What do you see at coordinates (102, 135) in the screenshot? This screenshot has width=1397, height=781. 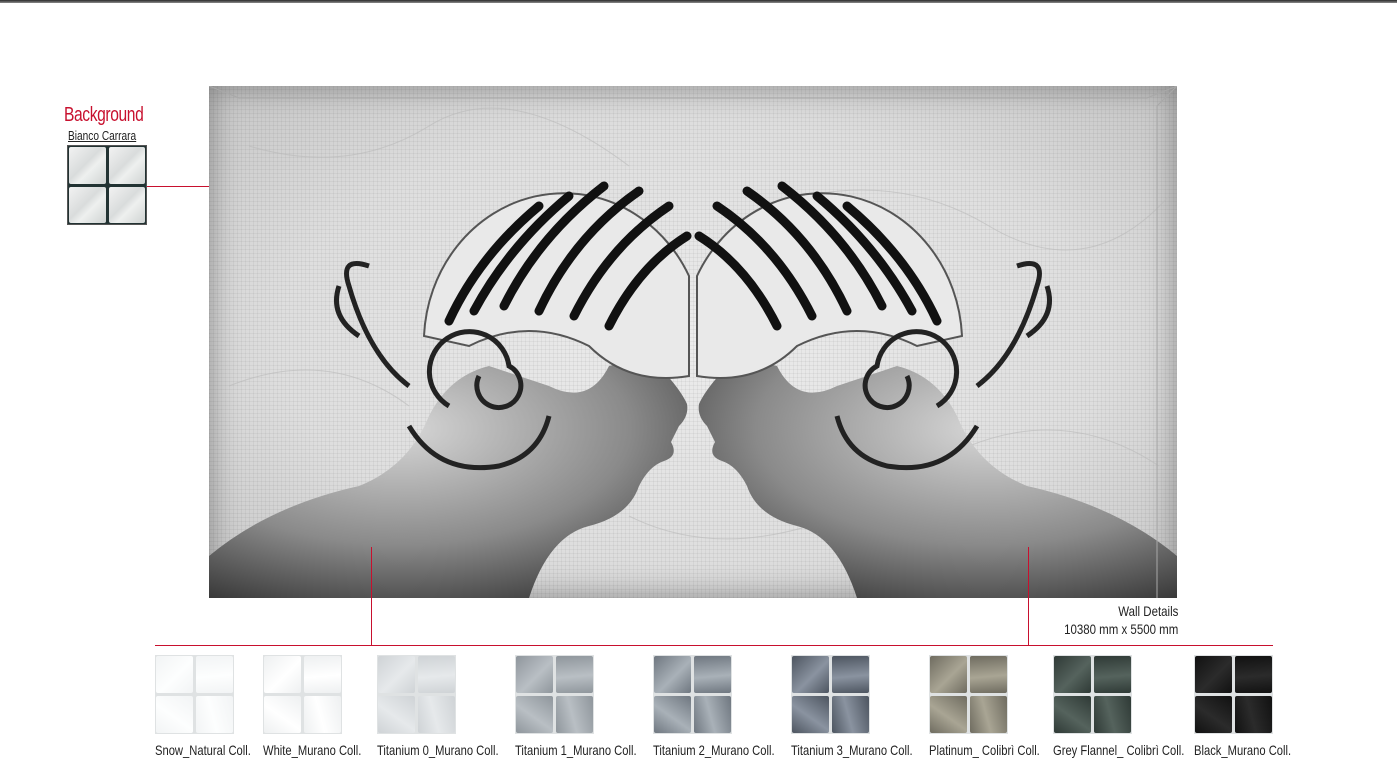 I see `background-material-name: Bianco Carrara` at bounding box center [102, 135].